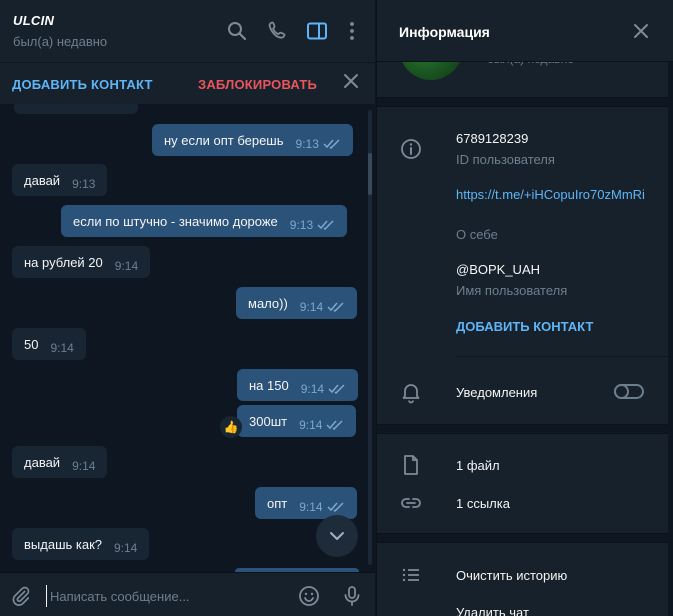 The width and height of the screenshot is (673, 616). Describe the element at coordinates (564, 356) in the screenshot. I see `row-separator` at that location.